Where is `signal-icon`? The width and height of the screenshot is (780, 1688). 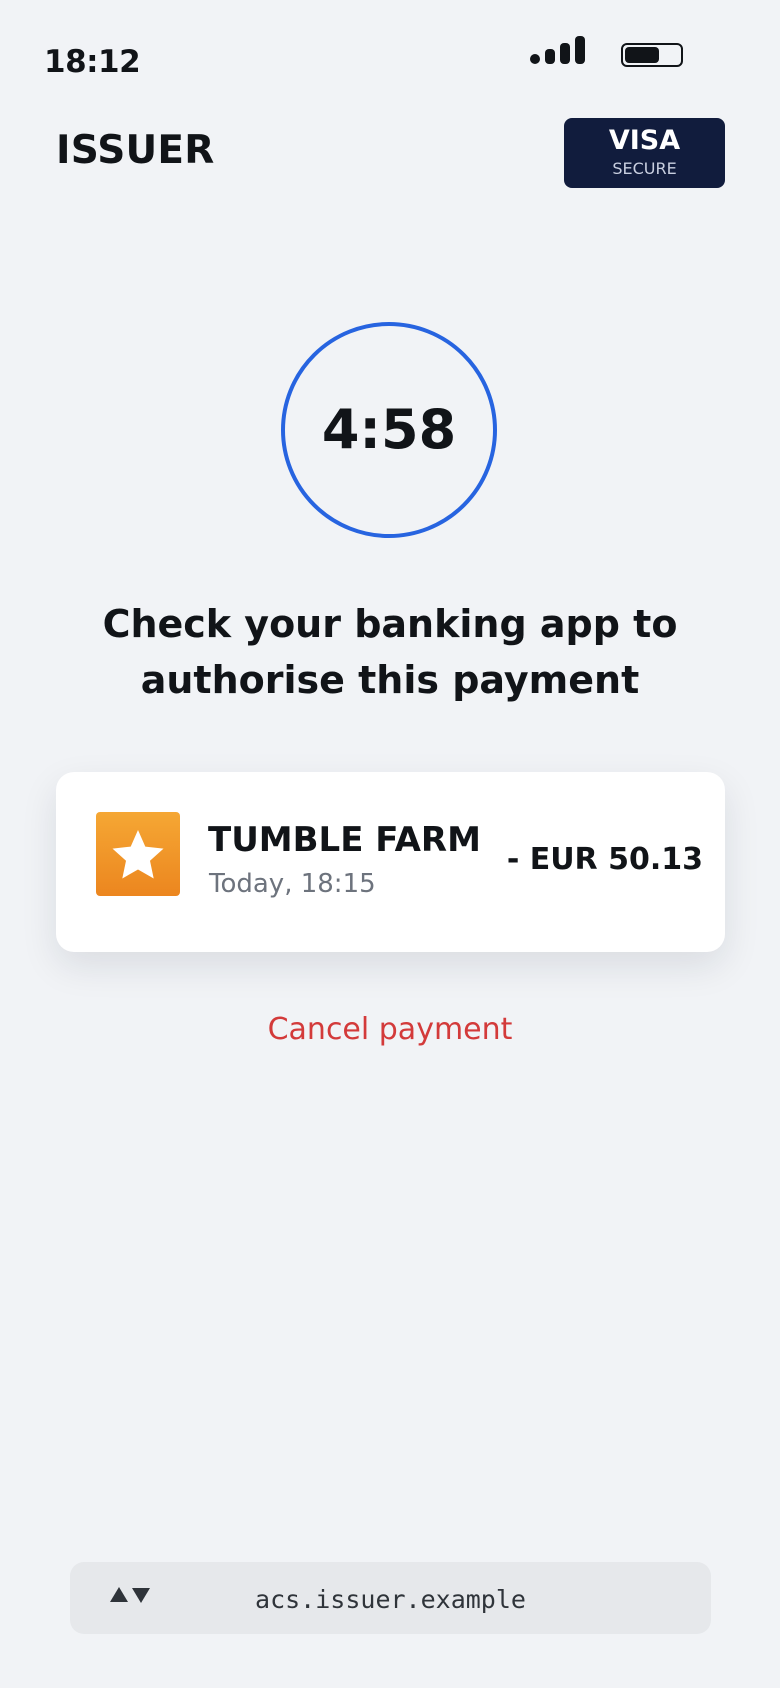
signal-icon is located at coordinates (557, 50).